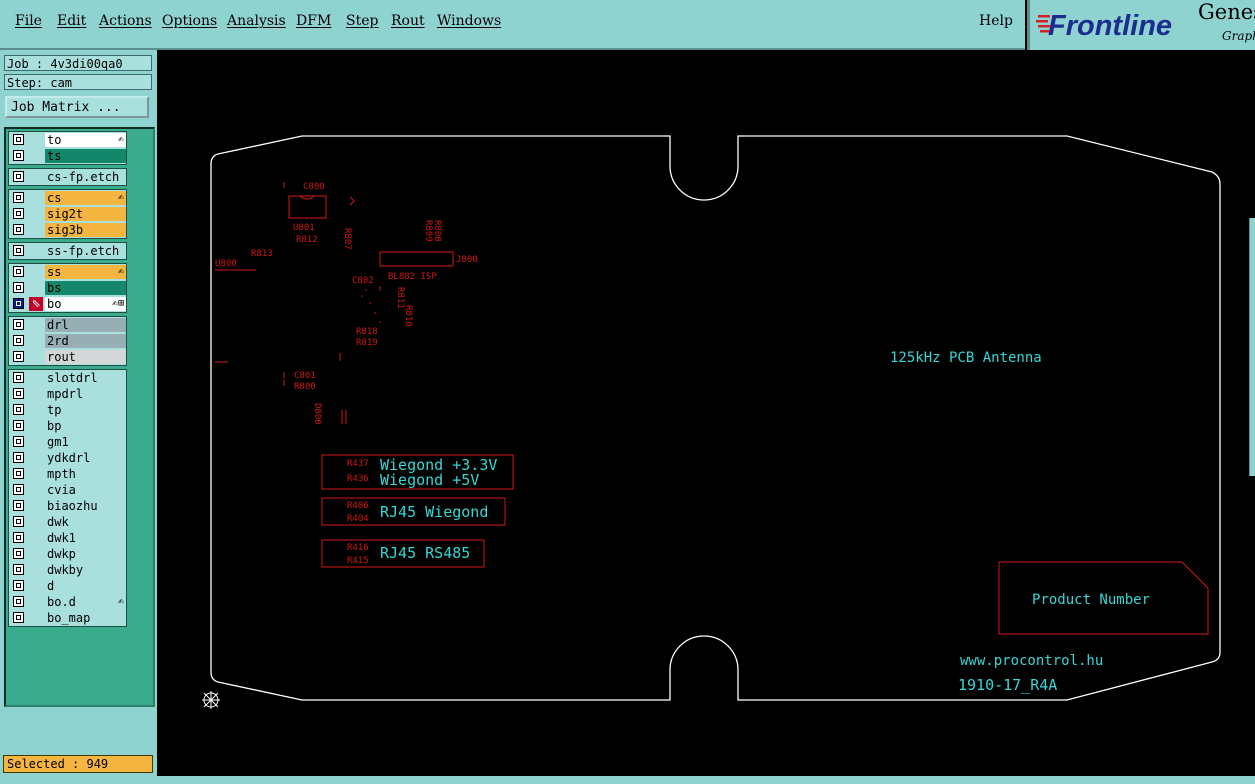 The height and width of the screenshot is (784, 1255). I want to click on layer-name: bo_map, so click(85, 618).